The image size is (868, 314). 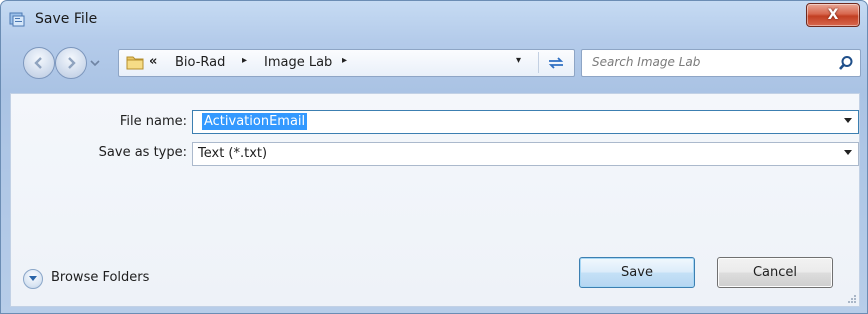 I want to click on close-button: X, so click(x=833, y=15).